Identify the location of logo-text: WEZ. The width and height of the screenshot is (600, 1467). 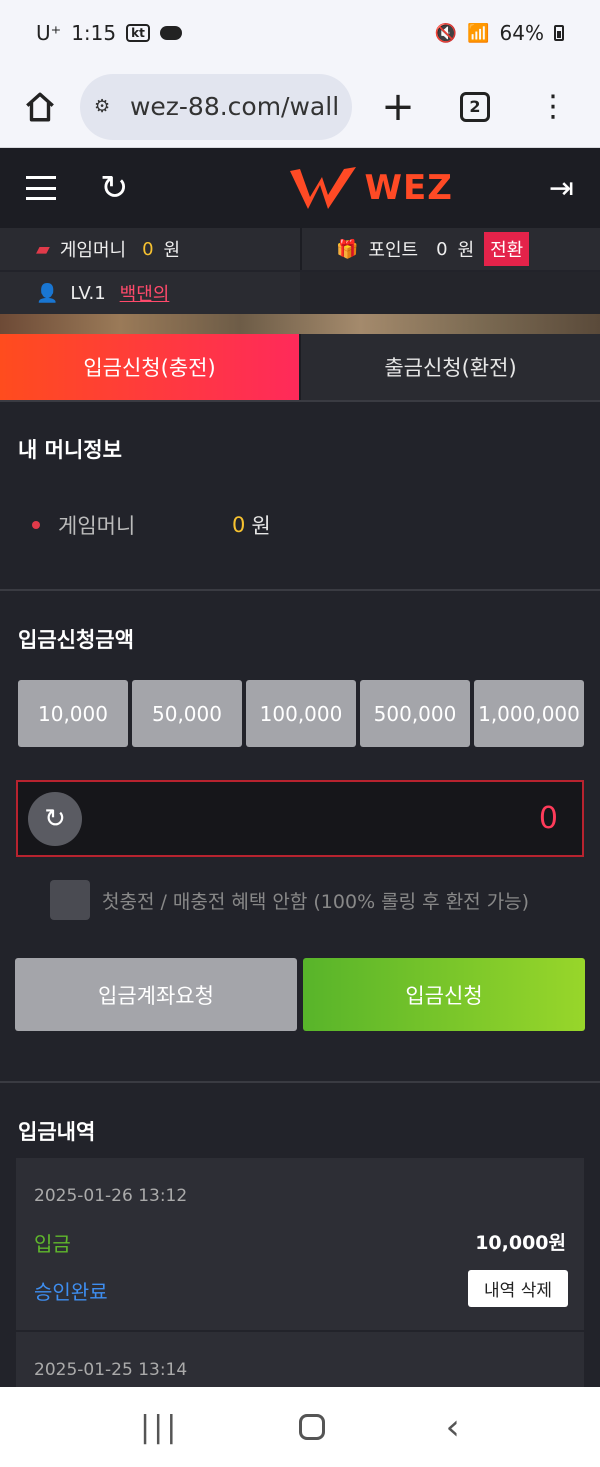
(408, 188).